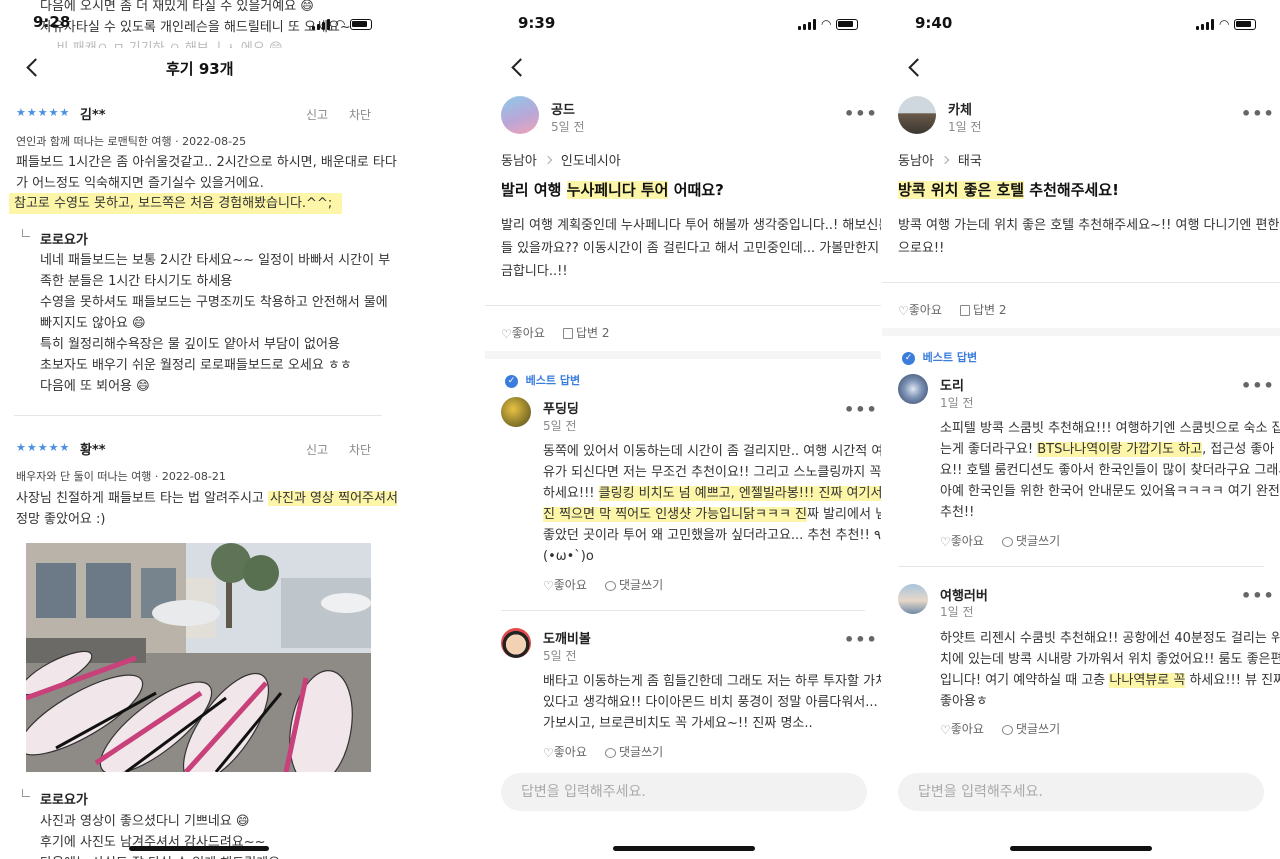 This screenshot has width=1280, height=859. What do you see at coordinates (712, 681) in the screenshot?
I see `answer-line: 배타고 이동하는게 좀 힘들긴한데 그래도 저는 하루 투자할 가치` at bounding box center [712, 681].